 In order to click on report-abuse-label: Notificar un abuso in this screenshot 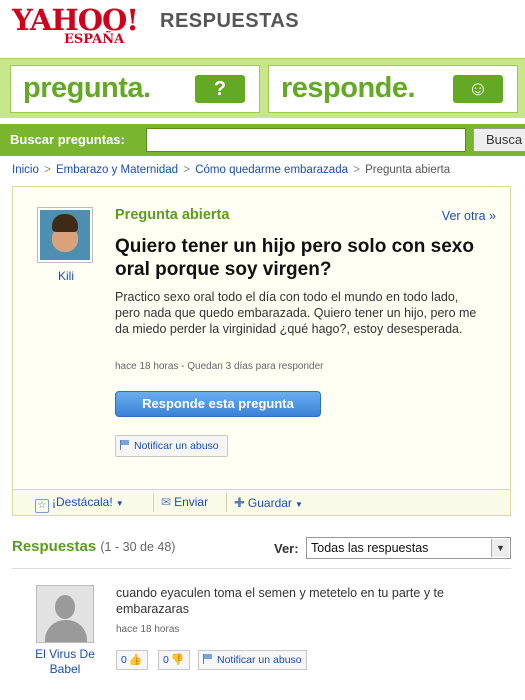, I will do `click(176, 446)`.